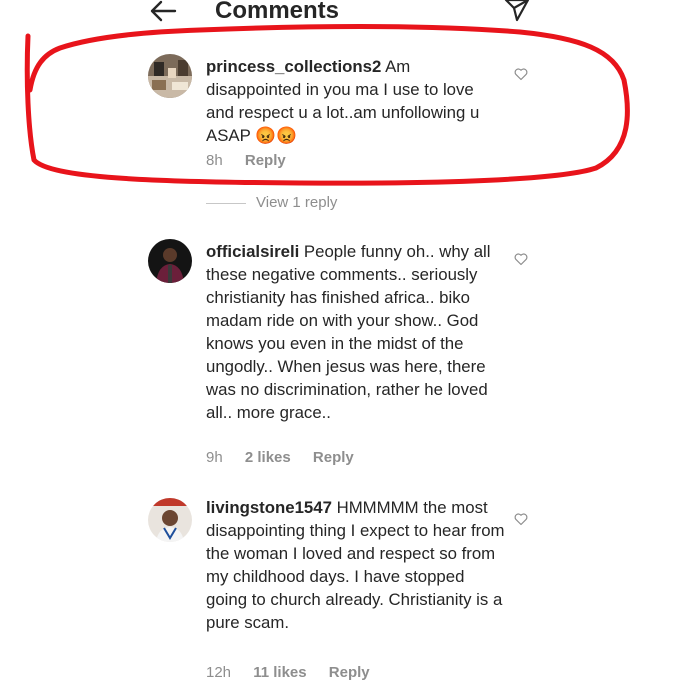 The width and height of the screenshot is (683, 683). What do you see at coordinates (268, 457) in the screenshot?
I see `likes-count: 2 likes` at bounding box center [268, 457].